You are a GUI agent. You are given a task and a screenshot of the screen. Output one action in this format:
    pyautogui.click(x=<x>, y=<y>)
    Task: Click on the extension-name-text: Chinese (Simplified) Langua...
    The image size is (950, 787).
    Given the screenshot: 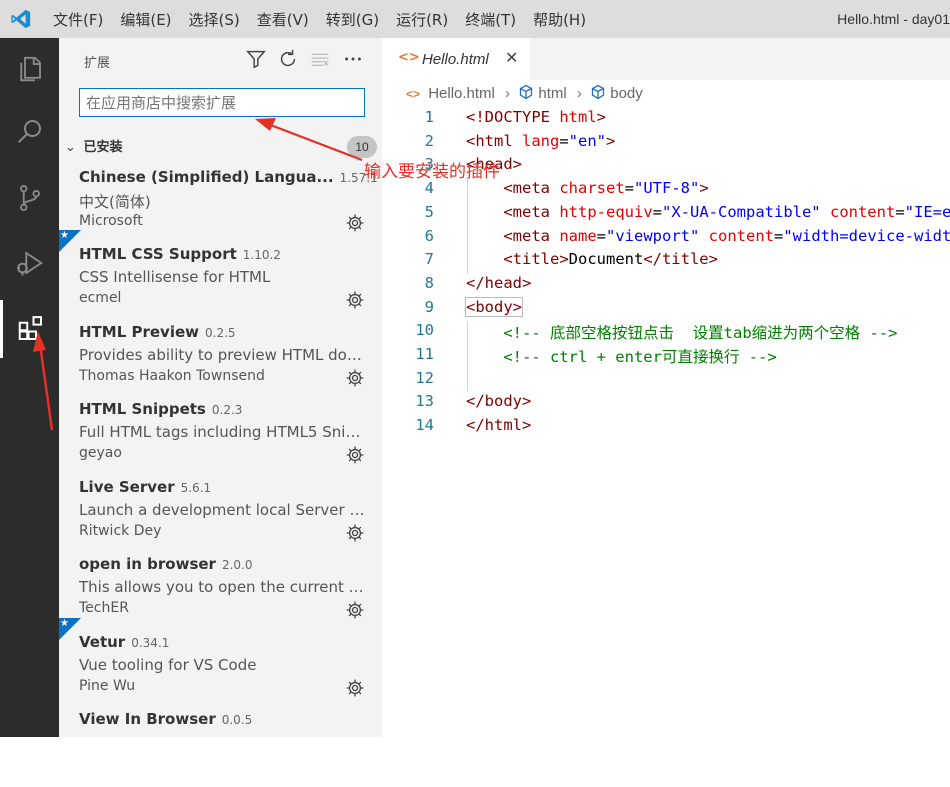 What is the action you would take?
    pyautogui.click(x=206, y=177)
    